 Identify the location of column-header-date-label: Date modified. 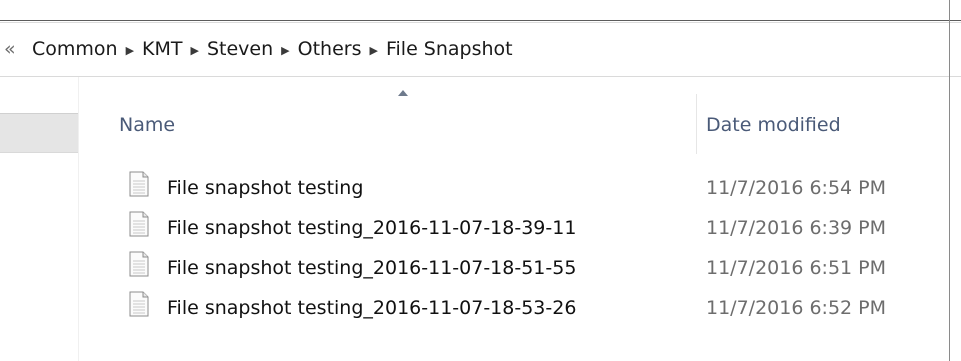
(773, 125).